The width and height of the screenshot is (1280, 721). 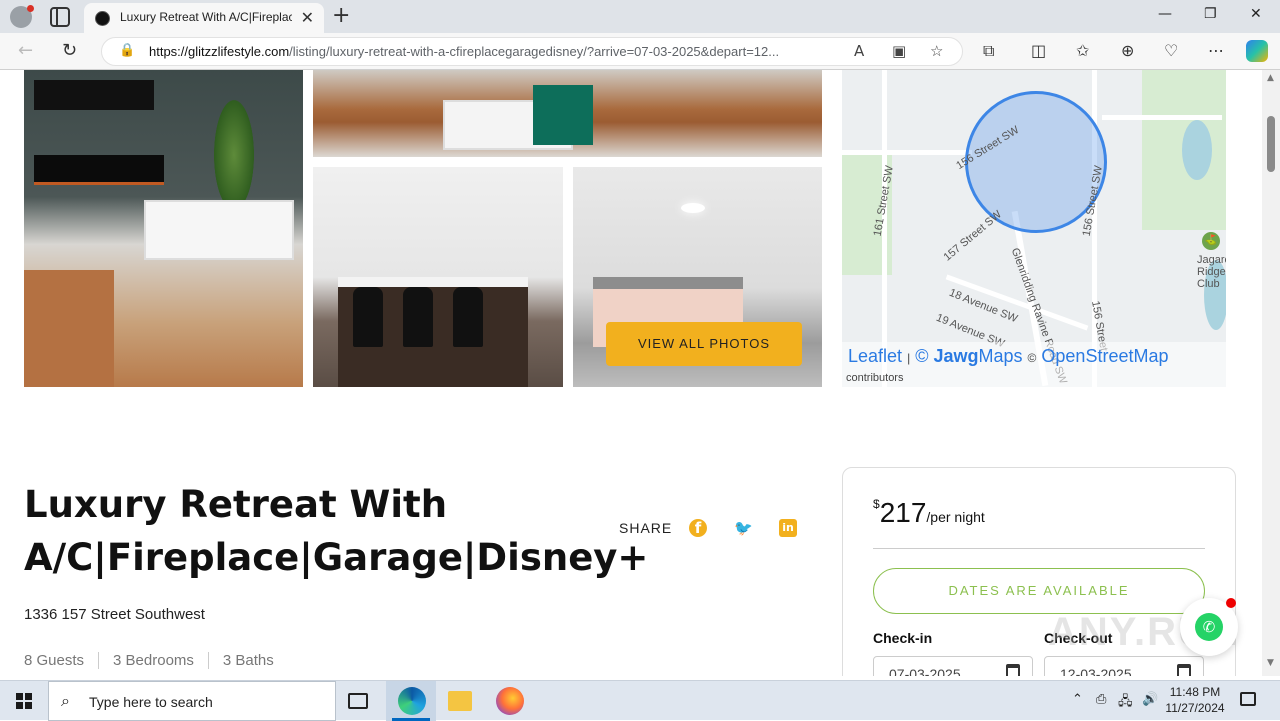 I want to click on back-arrow-icon: ←, so click(x=25, y=50).